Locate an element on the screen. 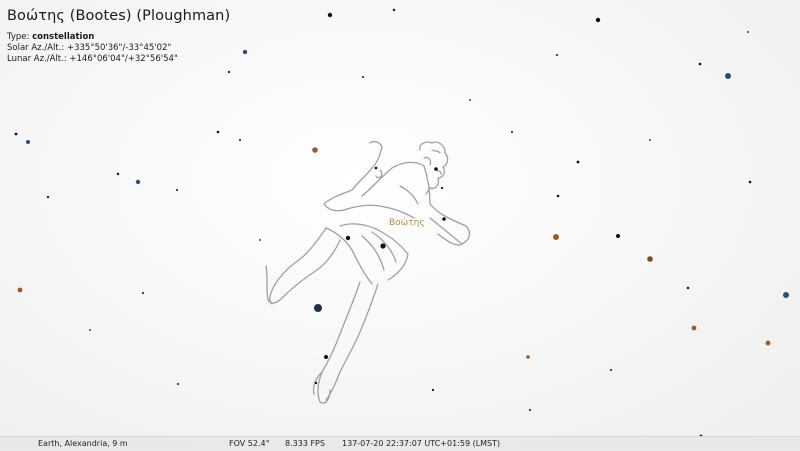 This screenshot has height=451, width=800. solar-position-row: Solar Az./Alt.: +335°50'36"/-33°45'02" is located at coordinates (118, 48).